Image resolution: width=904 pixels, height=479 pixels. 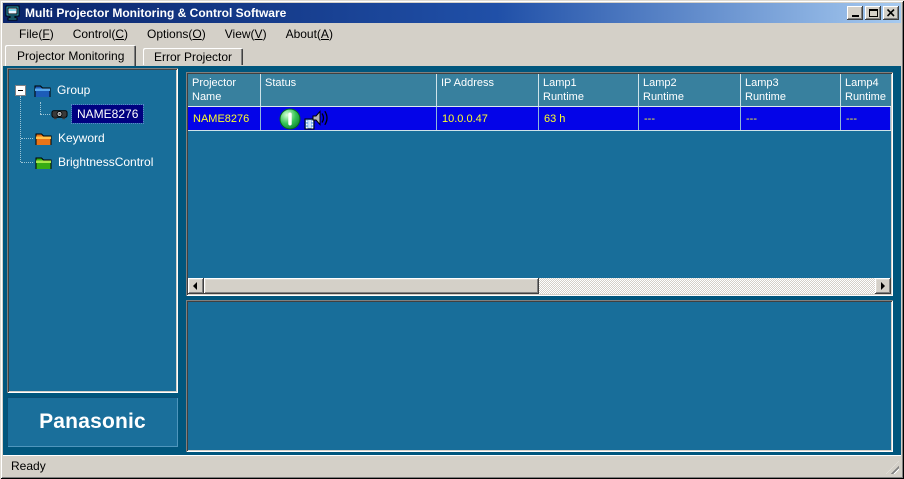 I want to click on arrow-right-icon, so click(x=883, y=286).